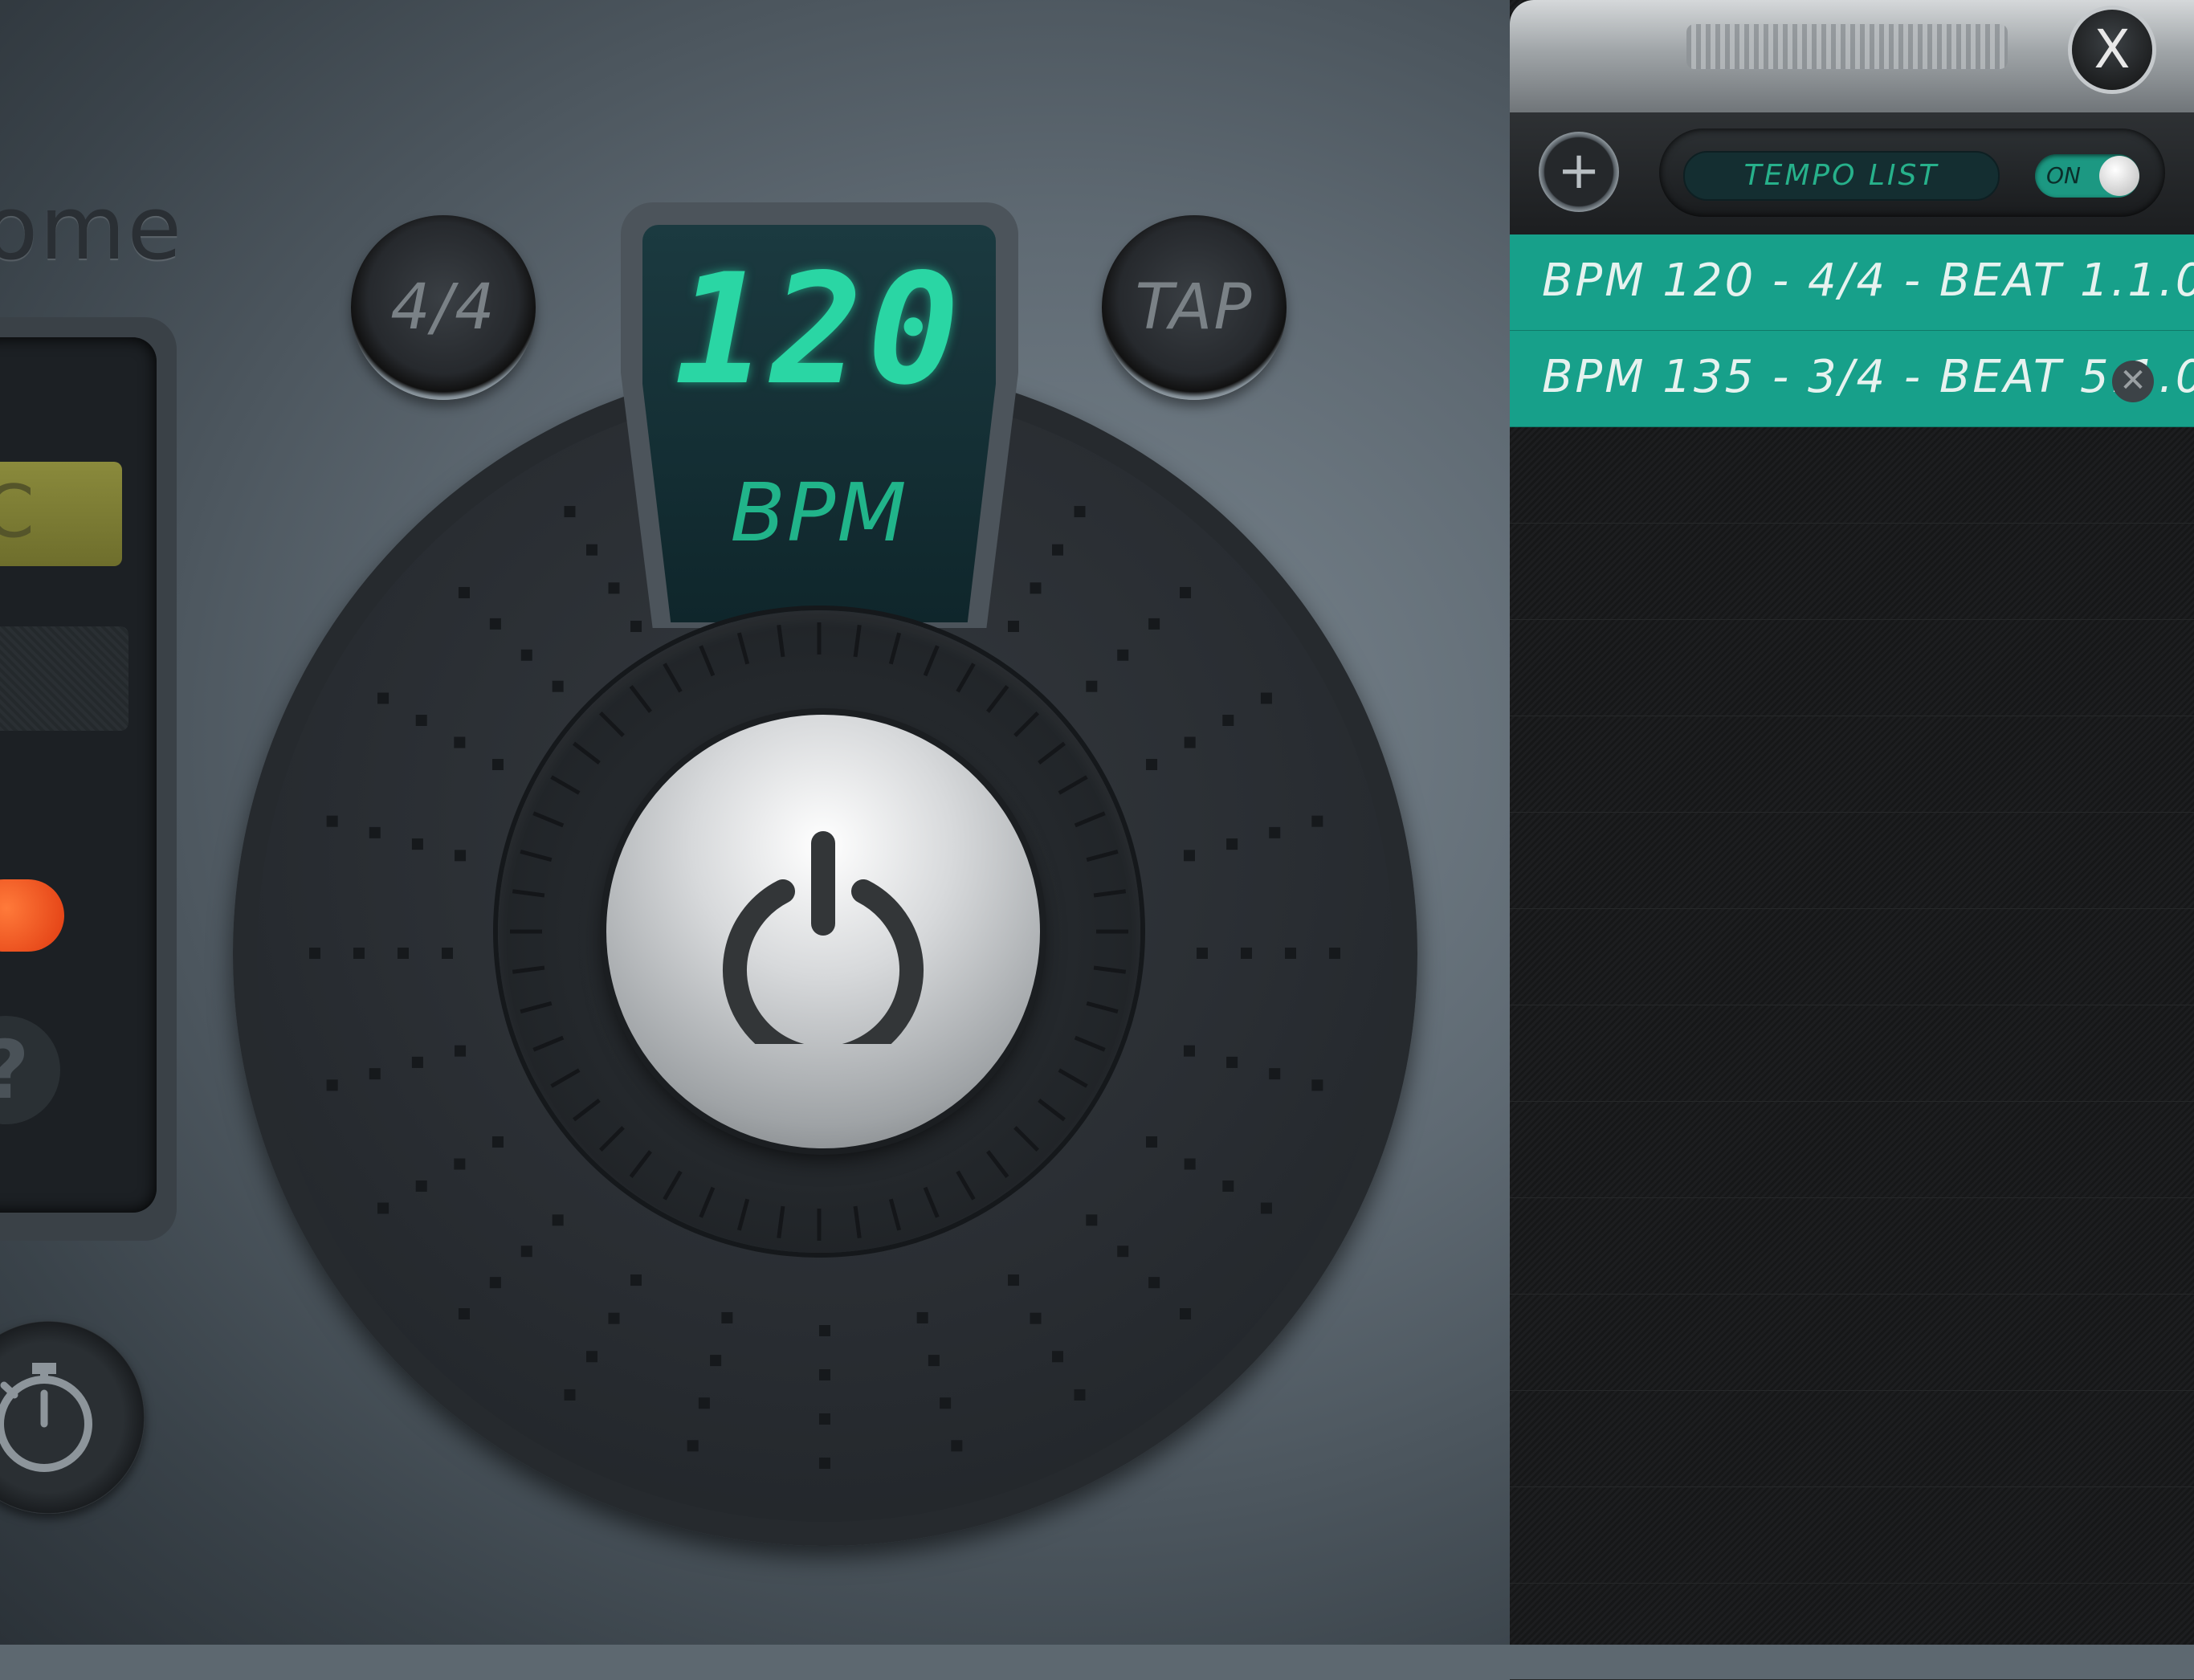 The height and width of the screenshot is (1680, 2194). I want to click on tempo-list-toolbar: + TEMPO LIST ON, so click(1852, 173).